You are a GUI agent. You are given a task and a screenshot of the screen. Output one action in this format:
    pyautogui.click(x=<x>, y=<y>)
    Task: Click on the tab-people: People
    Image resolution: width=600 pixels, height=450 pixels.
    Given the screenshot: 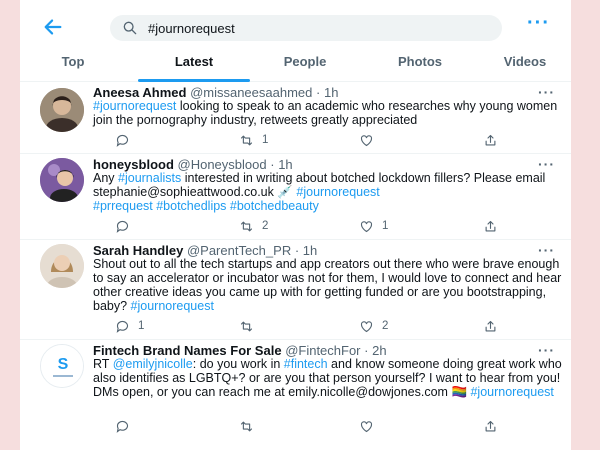 What is the action you would take?
    pyautogui.click(x=305, y=66)
    